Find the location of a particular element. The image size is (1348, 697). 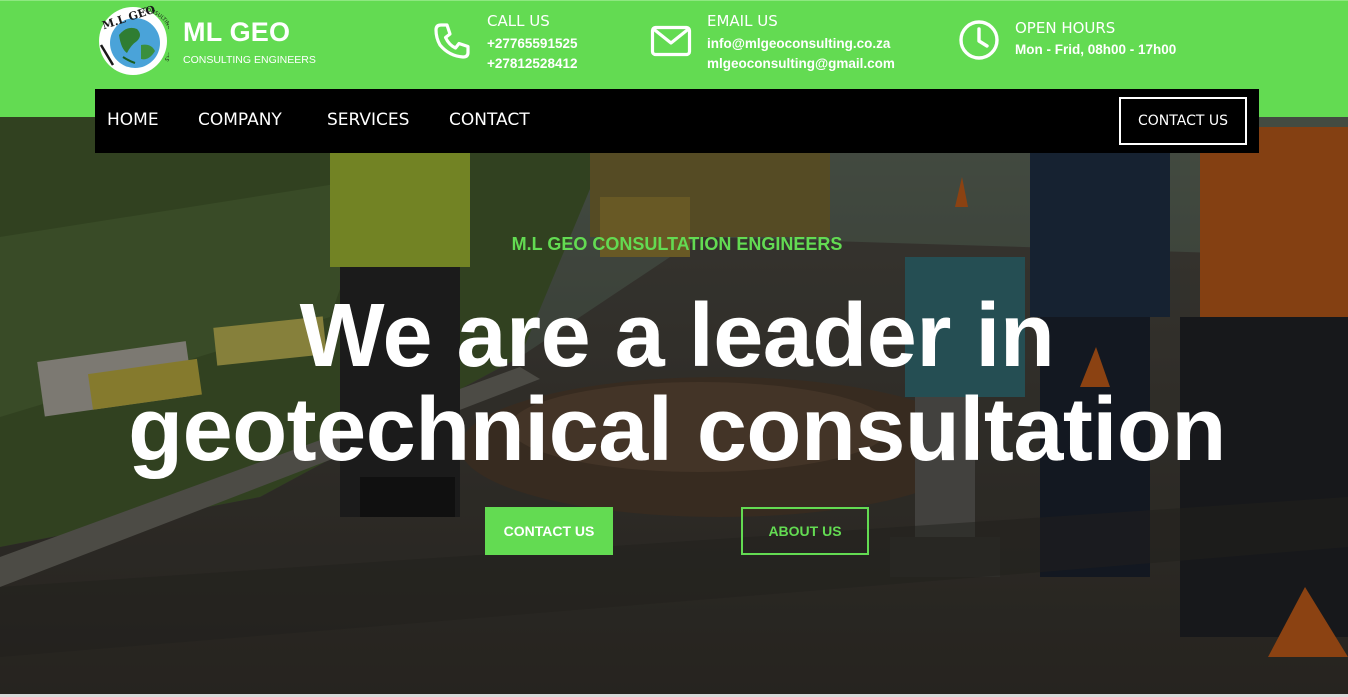

open-hours-value: Mon - Frid, 08h00 - 17h00 is located at coordinates (1096, 49).